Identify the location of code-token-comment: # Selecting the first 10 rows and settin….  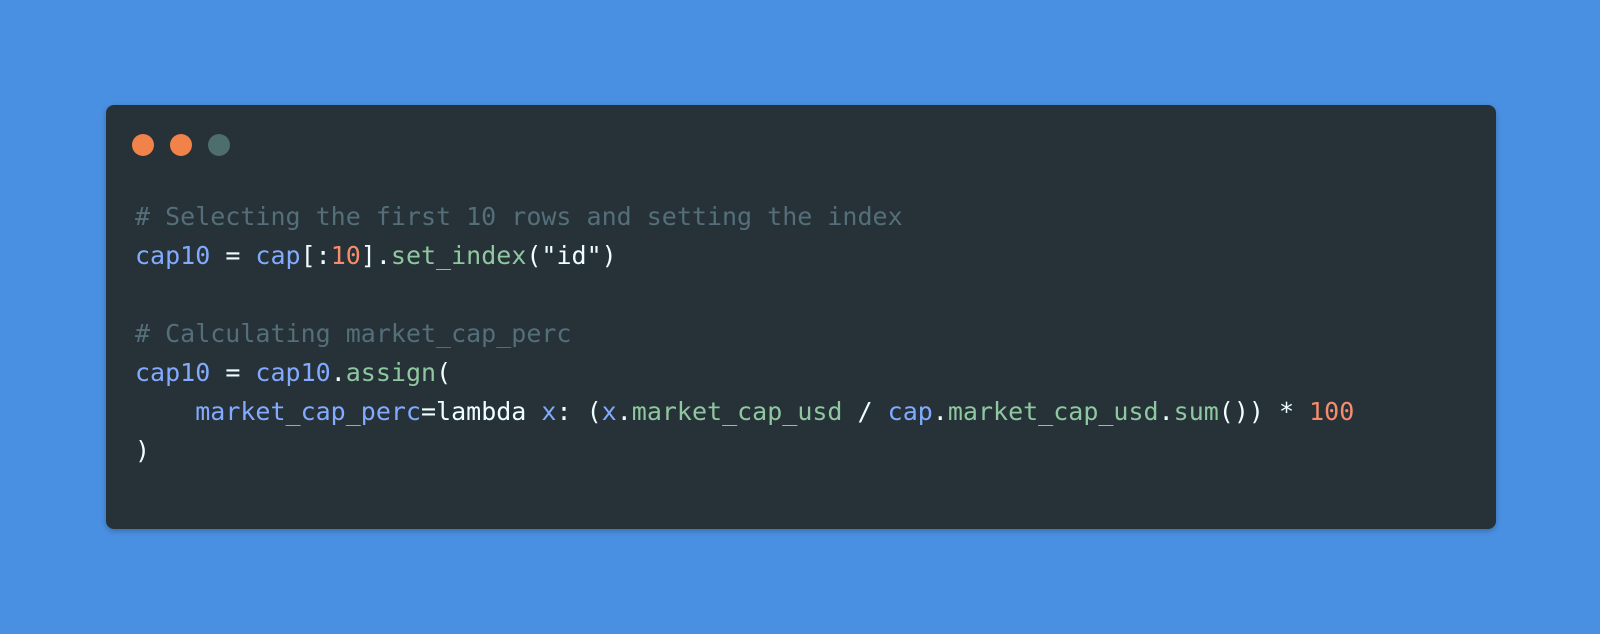
(519, 216).